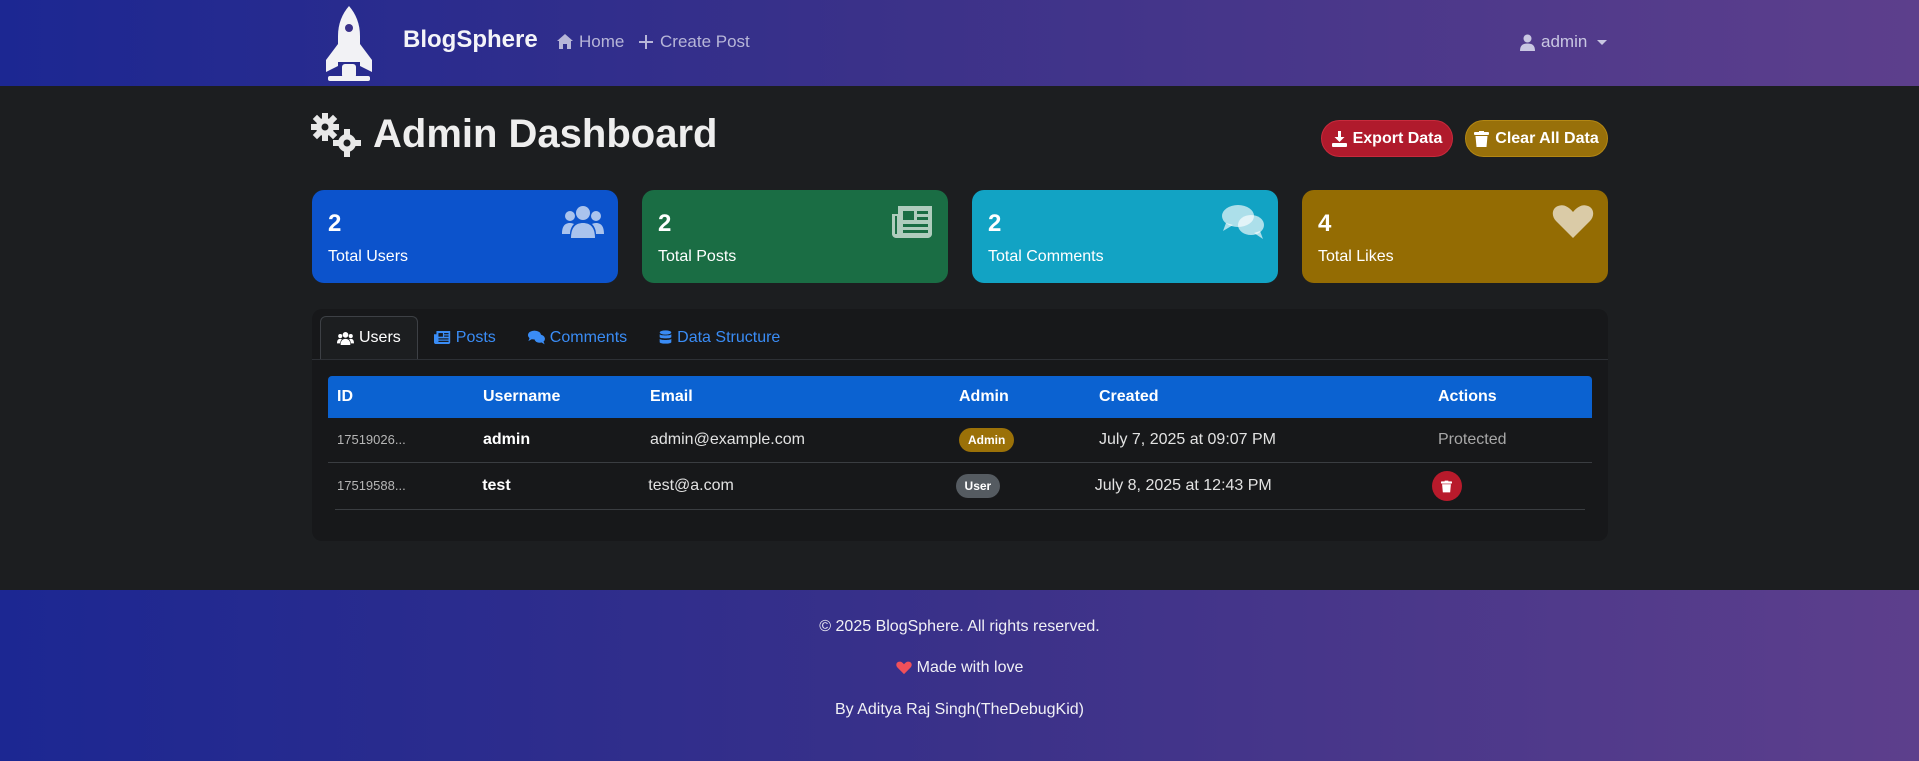 The height and width of the screenshot is (761, 1919). I want to click on tab-divider, so click(960, 359).